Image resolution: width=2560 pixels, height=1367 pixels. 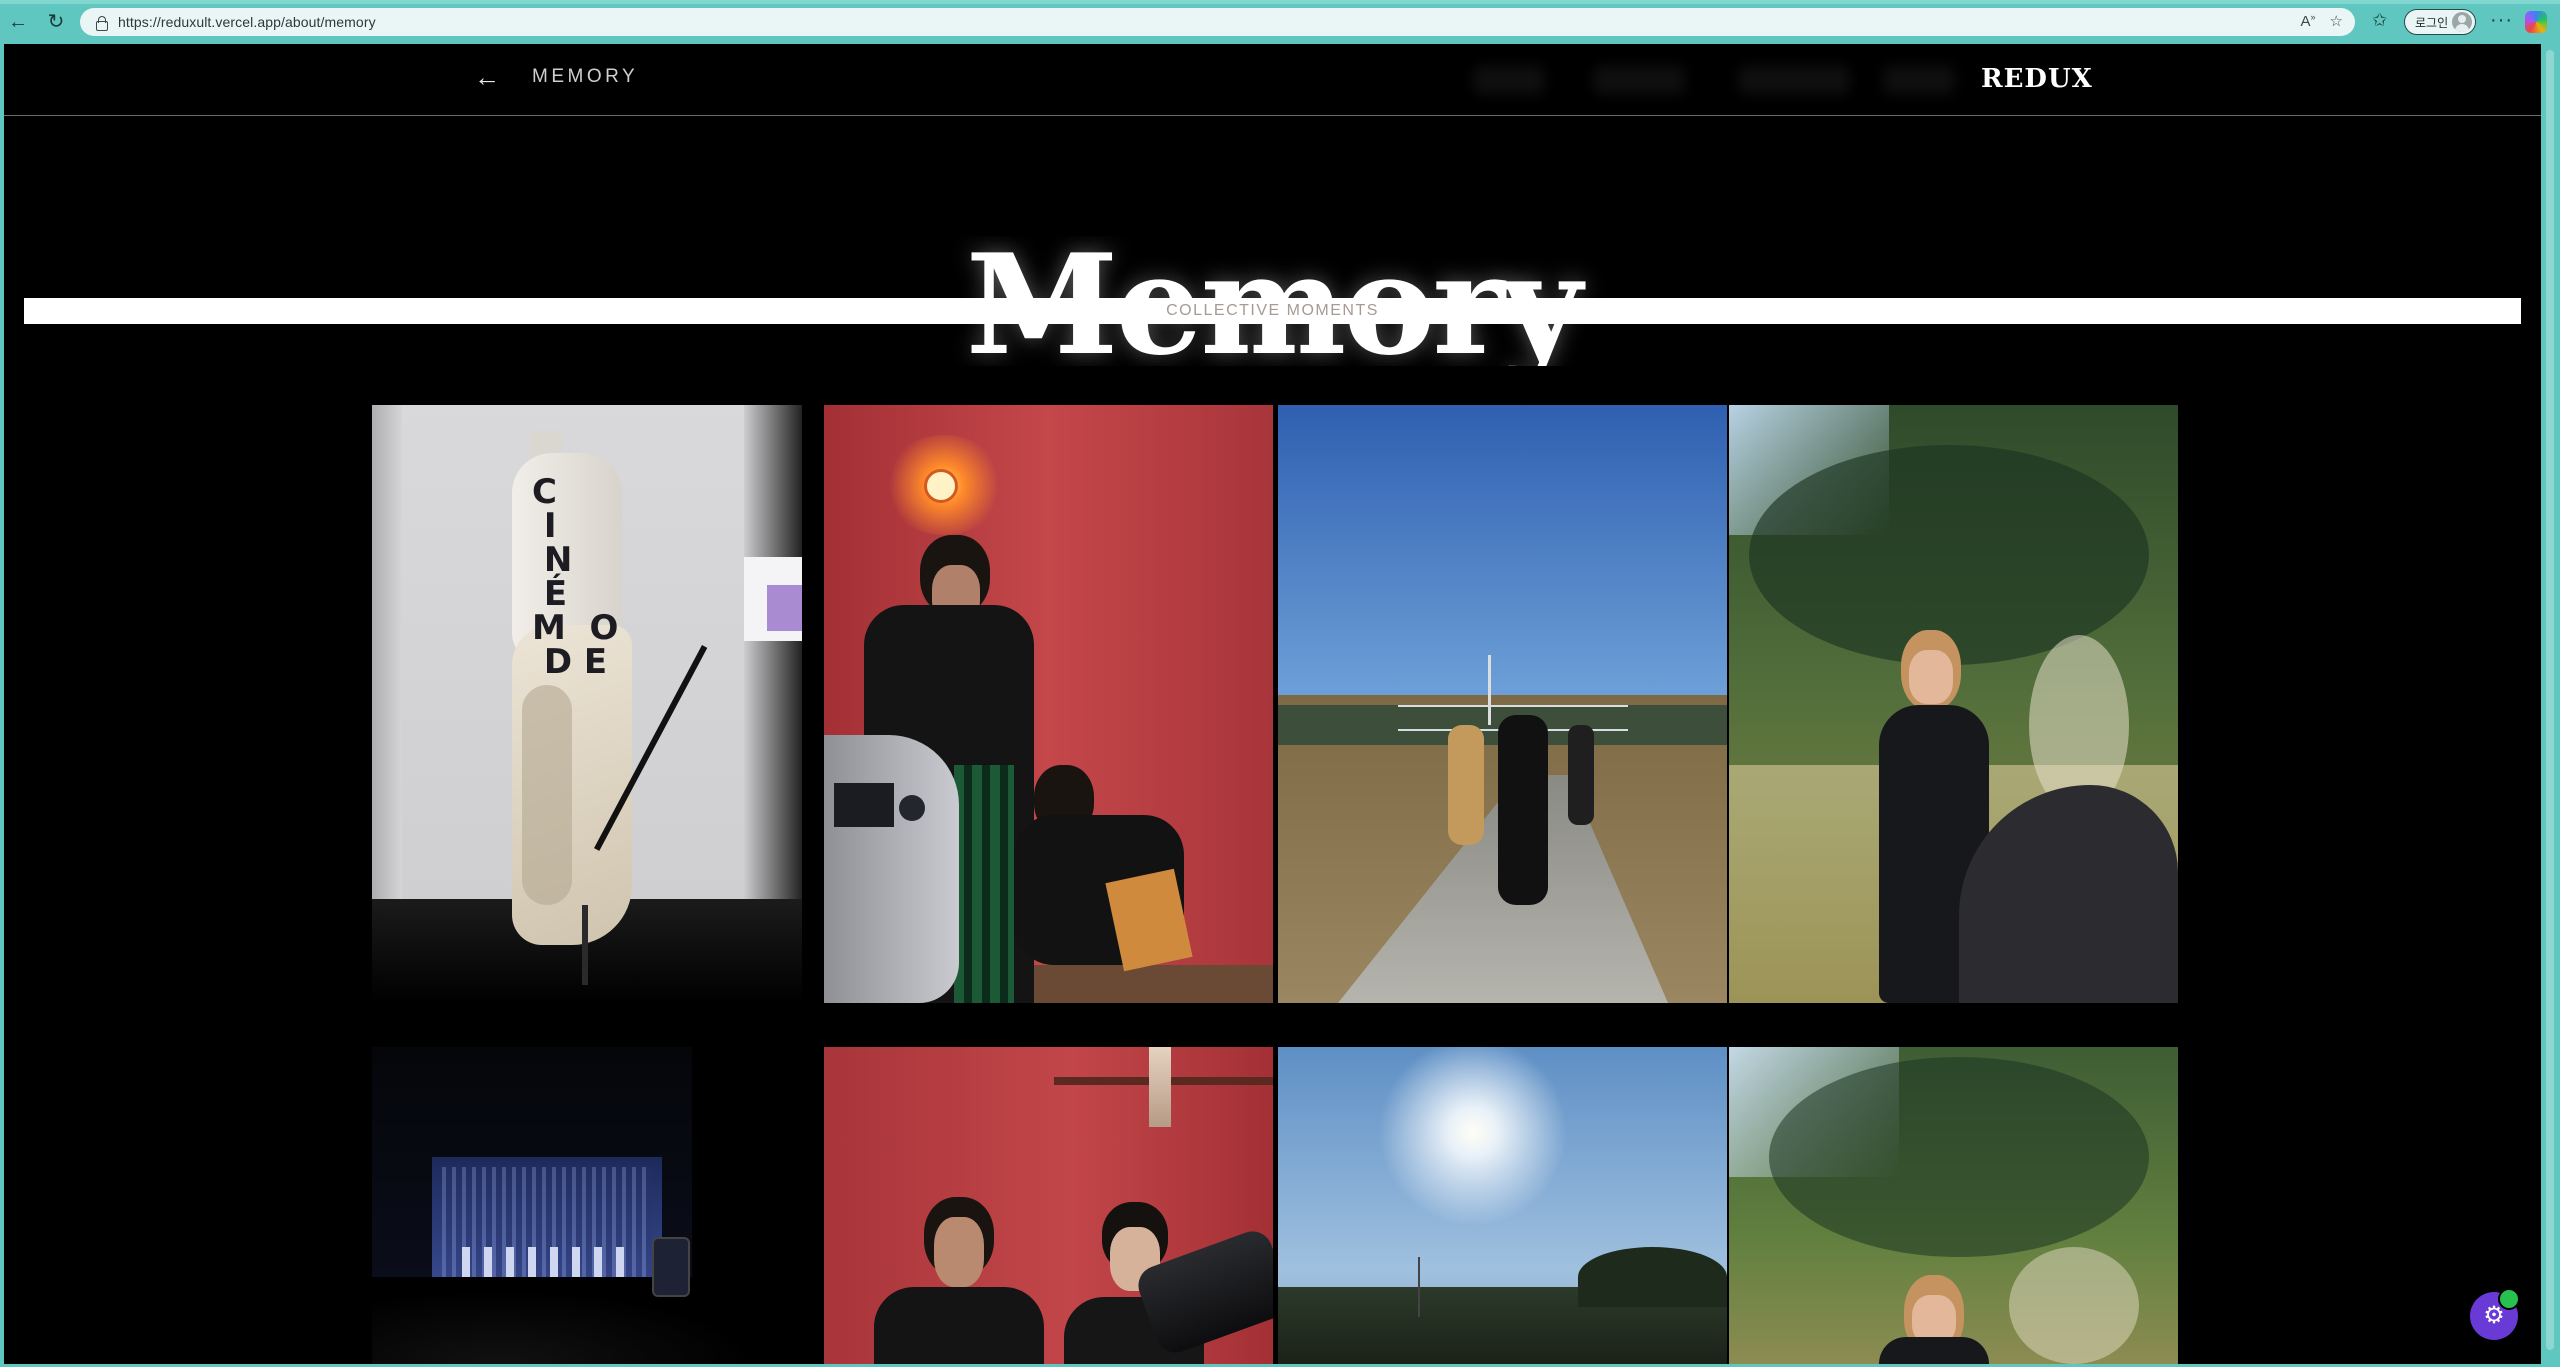 I want to click on page-label: MEMORY, so click(x=585, y=76).